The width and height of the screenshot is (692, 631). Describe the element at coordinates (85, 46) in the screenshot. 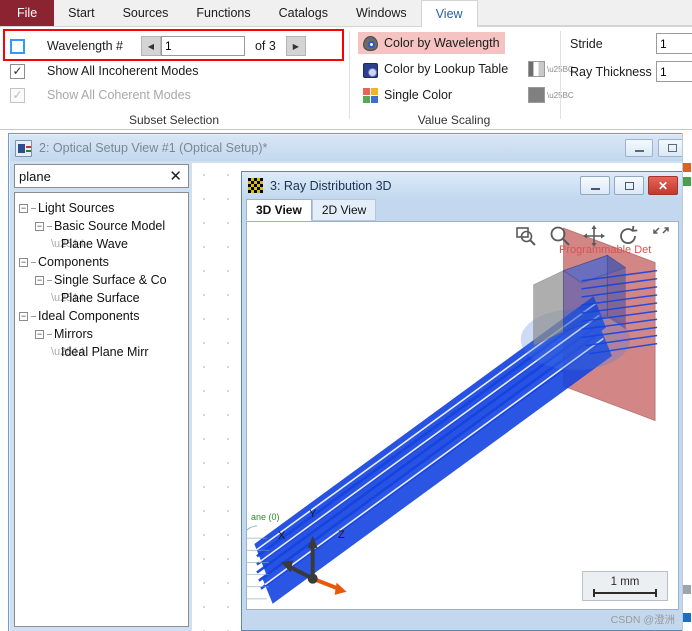

I see `wavelength-label: Wavelength #` at that location.